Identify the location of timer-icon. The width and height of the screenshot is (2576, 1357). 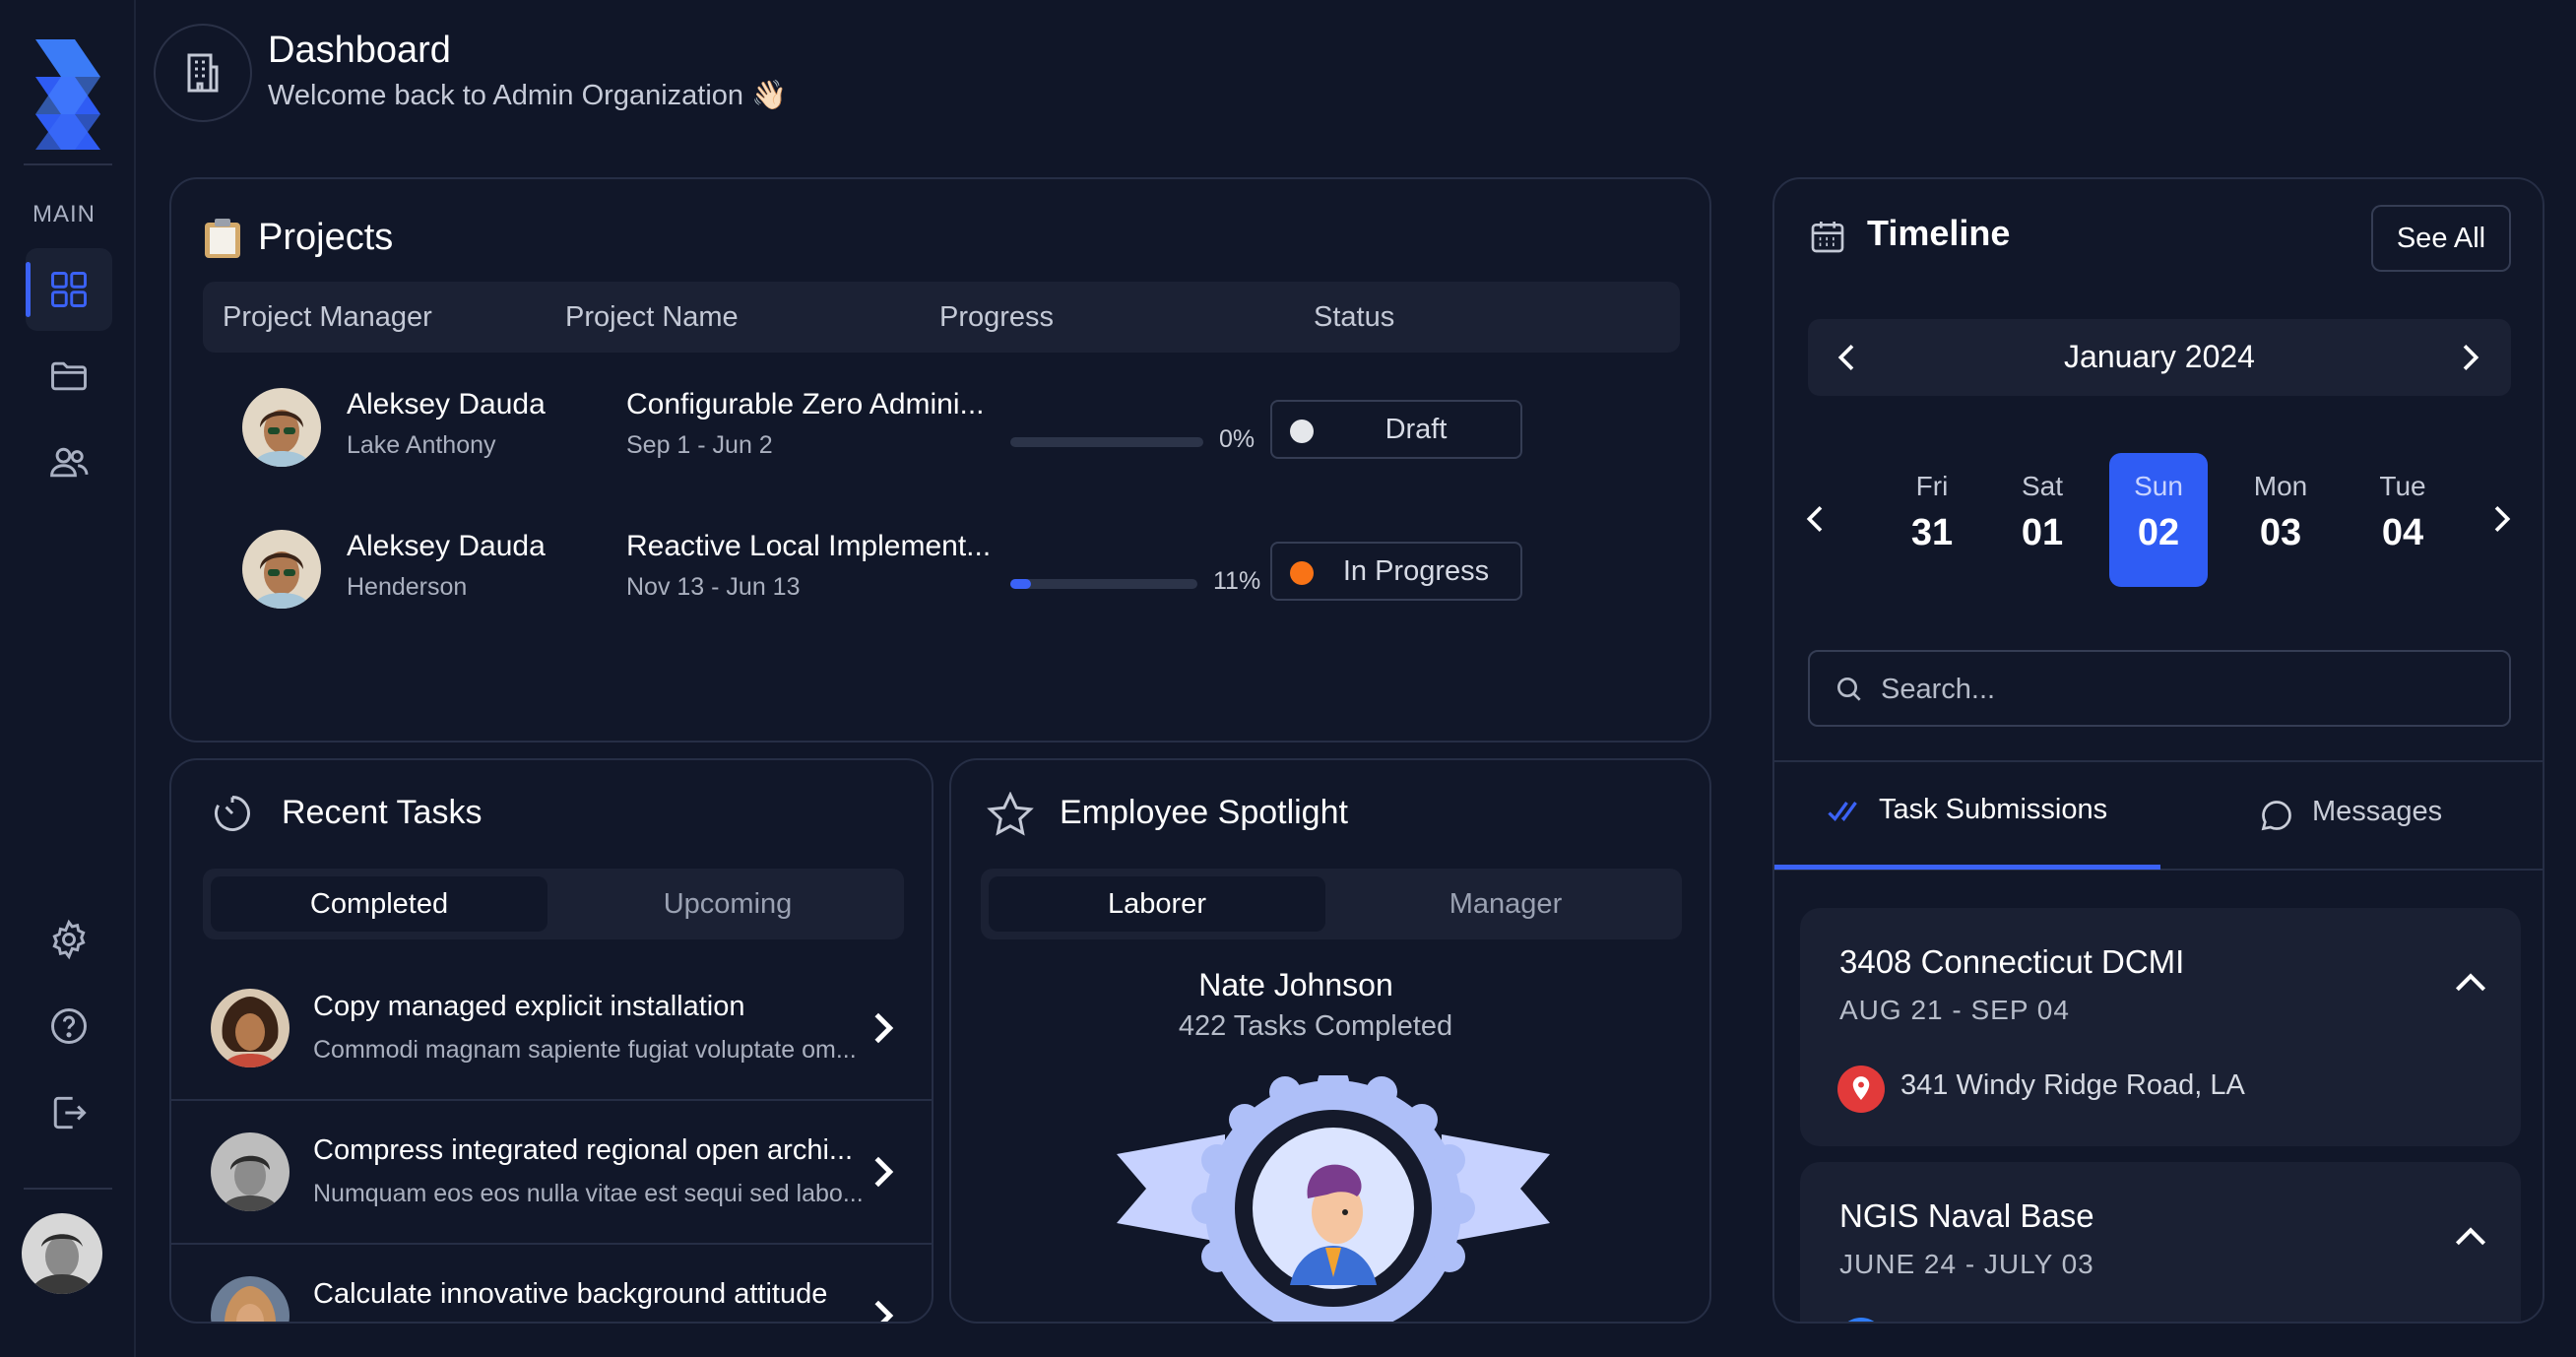
(232, 814).